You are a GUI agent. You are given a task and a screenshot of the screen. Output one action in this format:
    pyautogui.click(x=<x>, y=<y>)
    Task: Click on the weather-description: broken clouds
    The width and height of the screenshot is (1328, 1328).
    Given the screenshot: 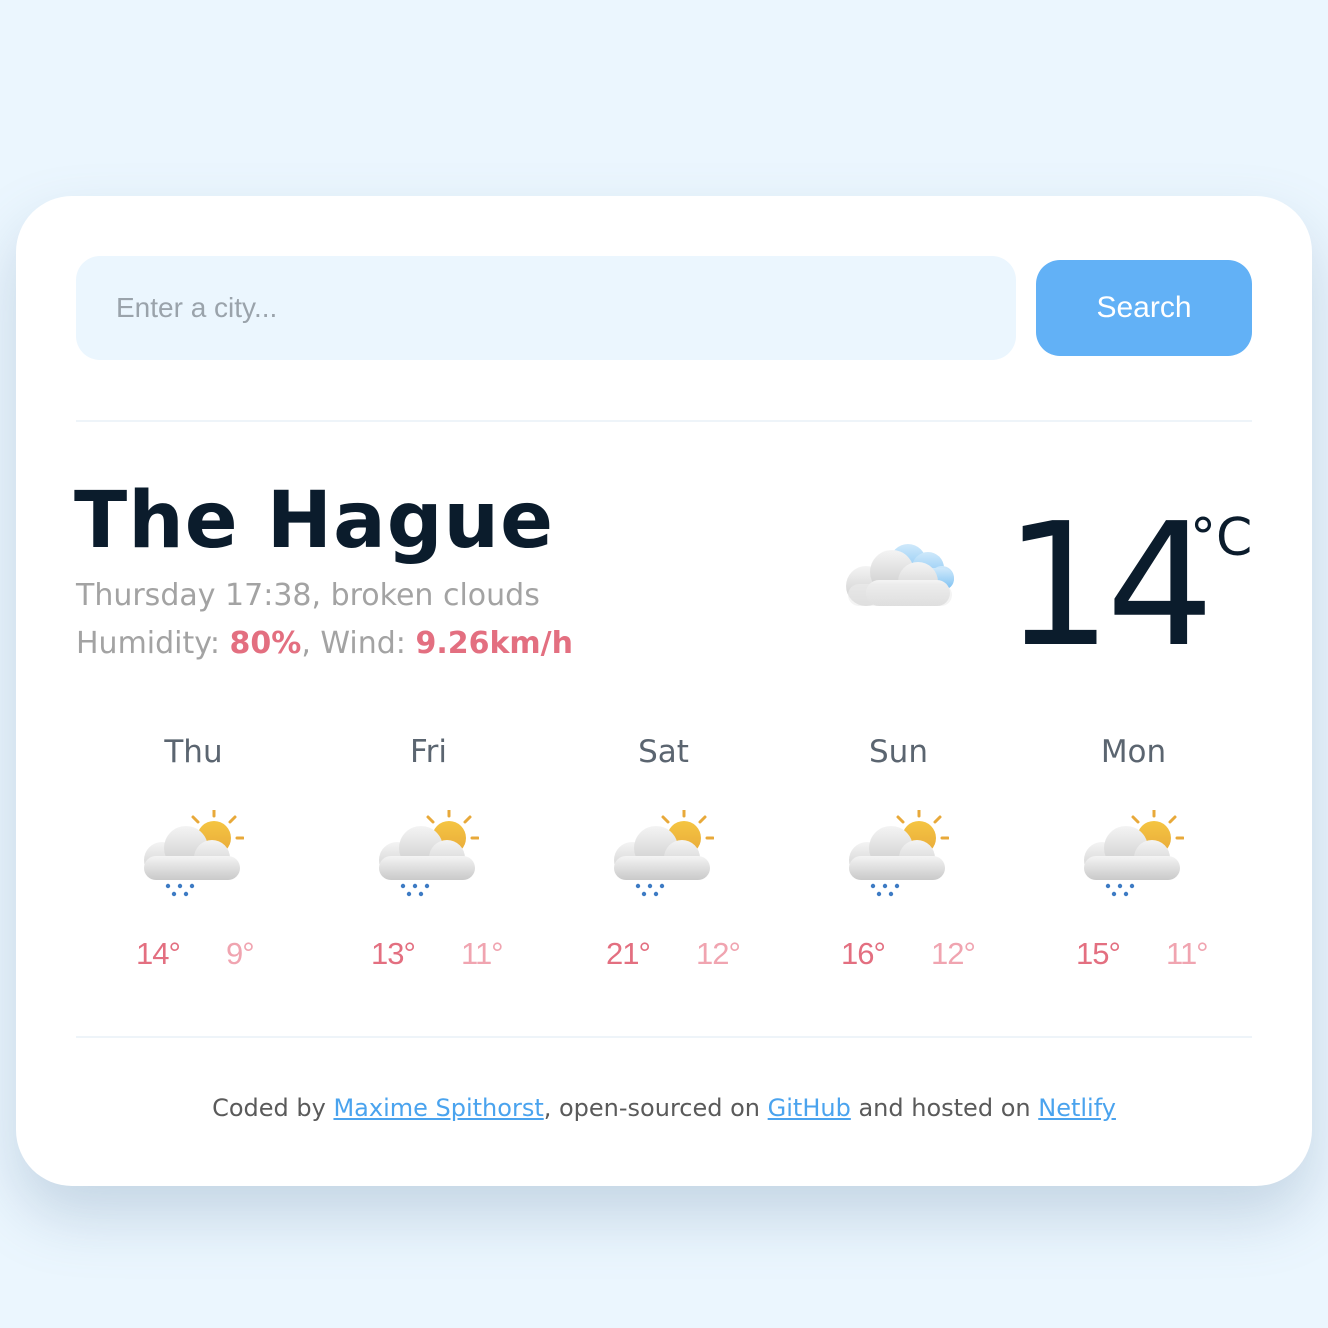 What is the action you would take?
    pyautogui.click(x=435, y=595)
    